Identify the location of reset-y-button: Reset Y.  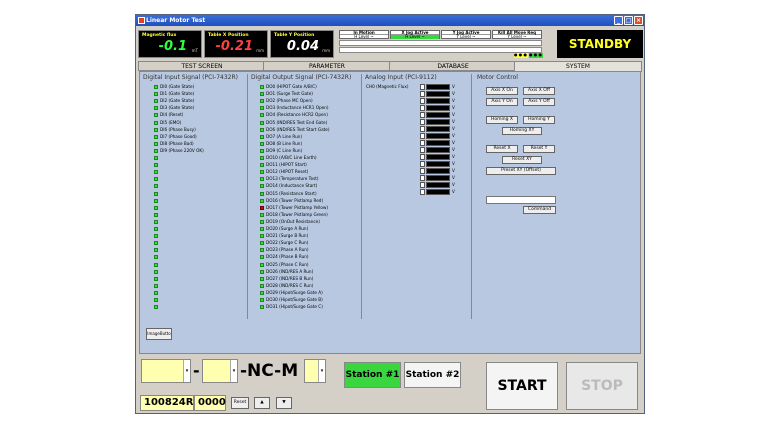
(539, 149).